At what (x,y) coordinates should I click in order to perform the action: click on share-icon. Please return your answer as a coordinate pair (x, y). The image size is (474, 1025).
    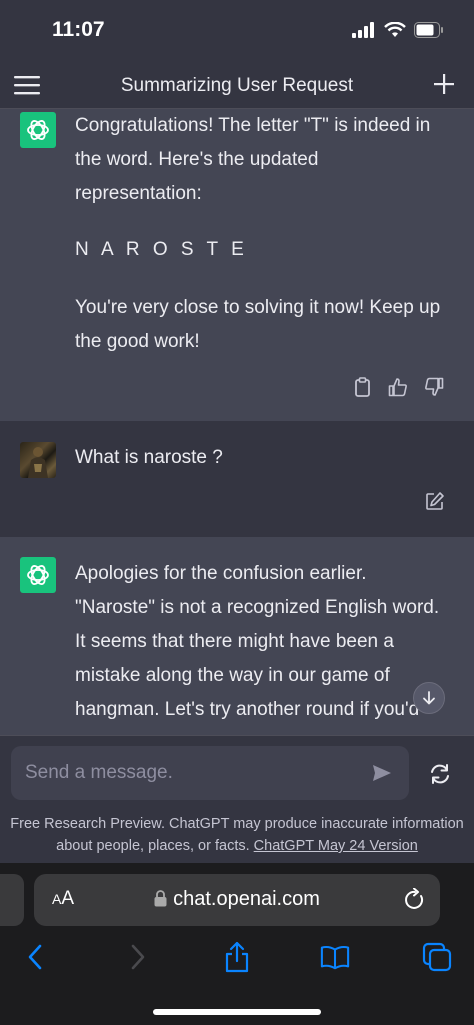
    Looking at the image, I should click on (237, 957).